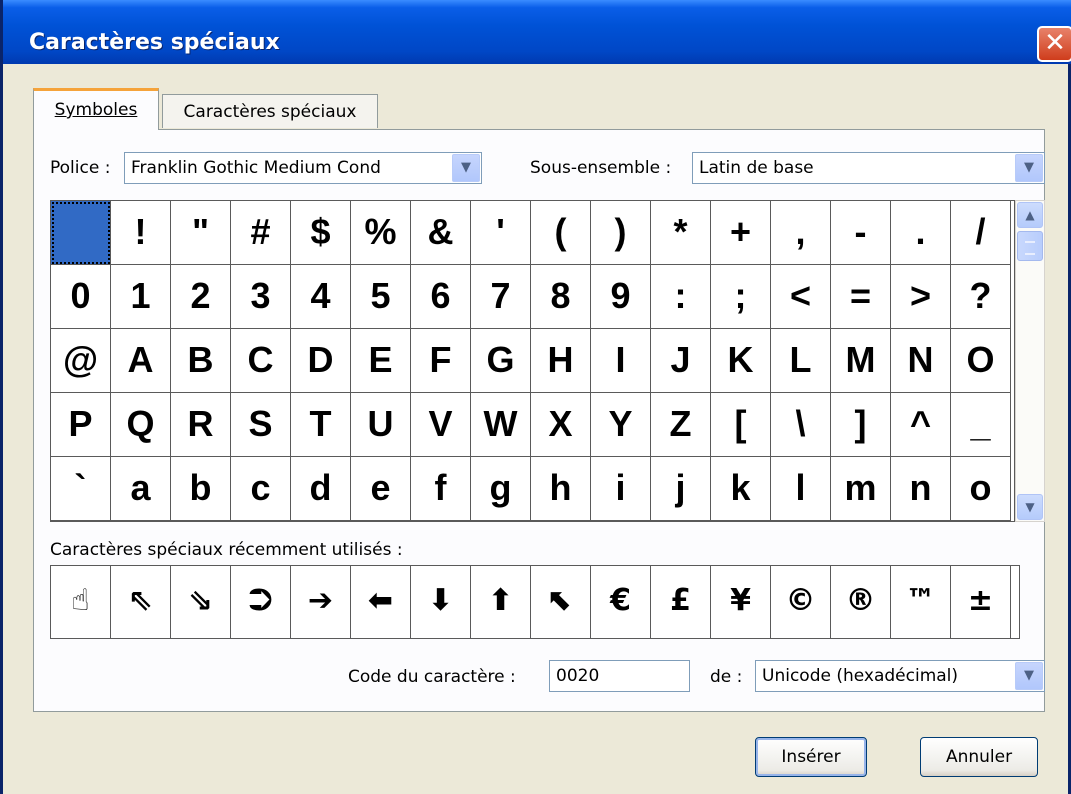 The width and height of the screenshot is (1071, 794). I want to click on recent-symbol-cell: ⬉, so click(561, 602).